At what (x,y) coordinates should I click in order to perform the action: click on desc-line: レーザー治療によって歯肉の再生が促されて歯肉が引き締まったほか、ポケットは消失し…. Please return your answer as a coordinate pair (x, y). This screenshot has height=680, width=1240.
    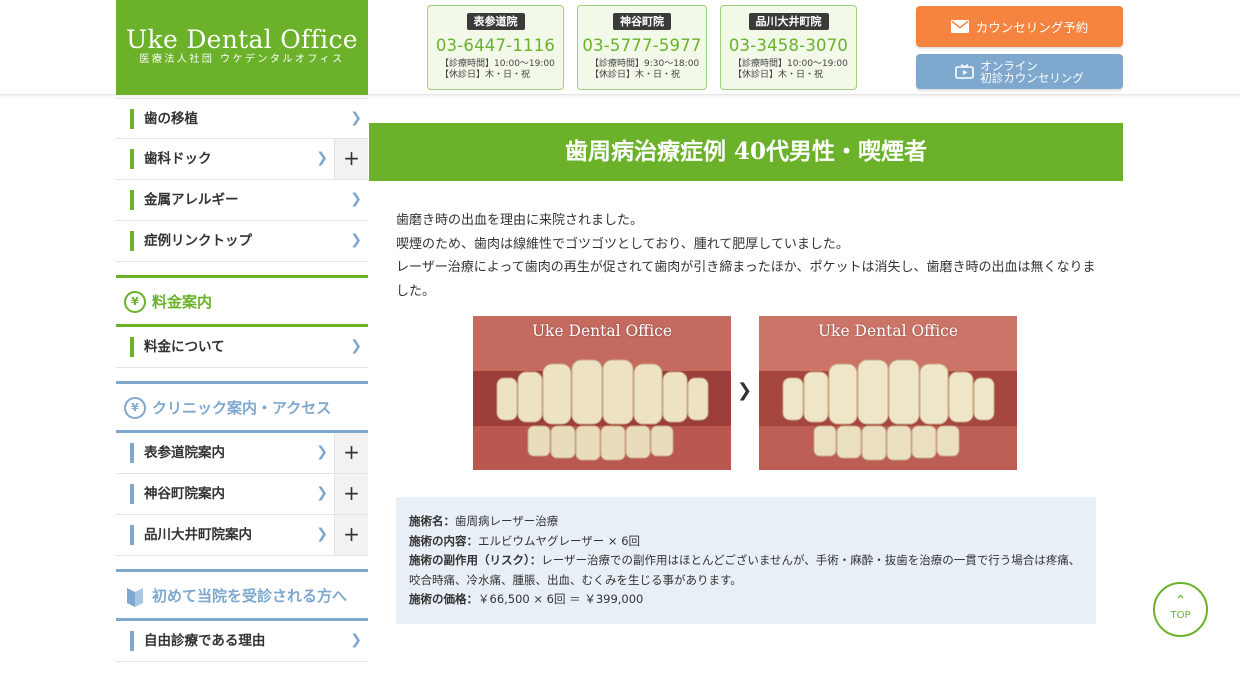
    Looking at the image, I should click on (746, 279).